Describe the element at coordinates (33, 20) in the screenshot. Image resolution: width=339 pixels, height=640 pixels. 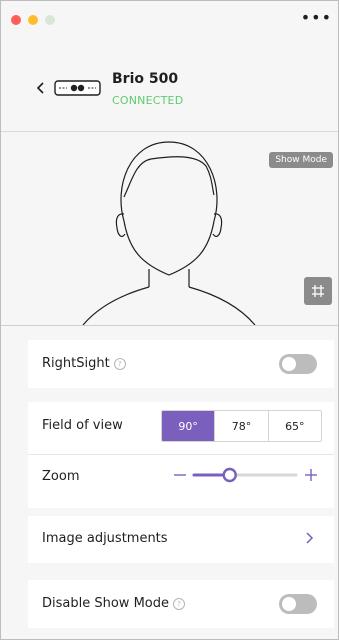
I see `minimize-window-button` at that location.